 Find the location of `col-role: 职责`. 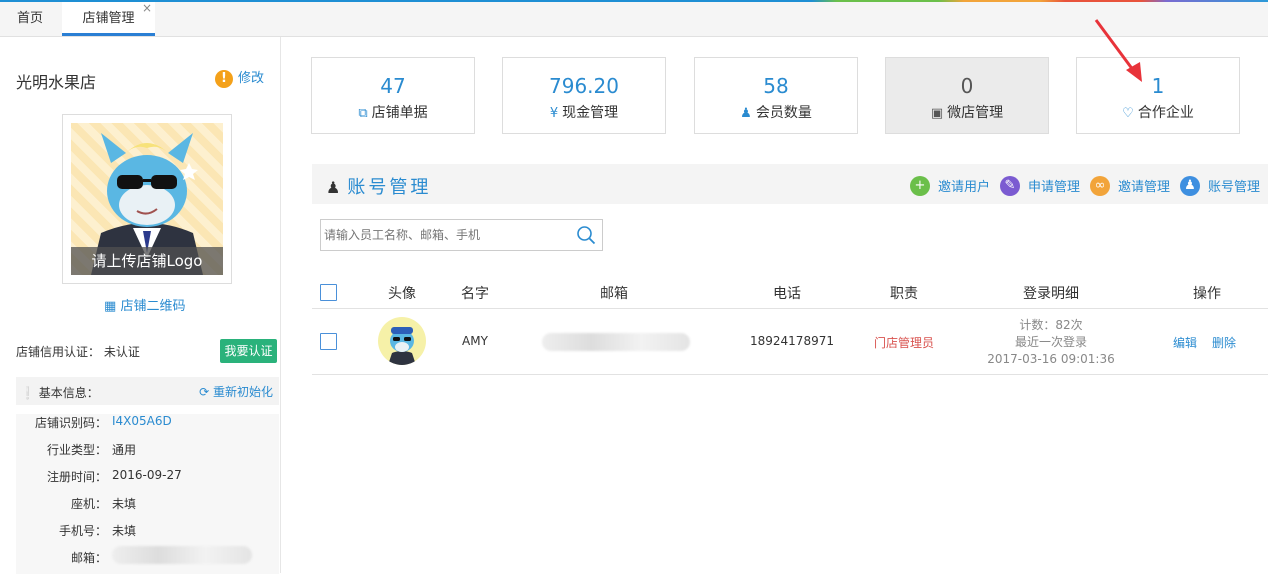

col-role: 职责 is located at coordinates (904, 294).